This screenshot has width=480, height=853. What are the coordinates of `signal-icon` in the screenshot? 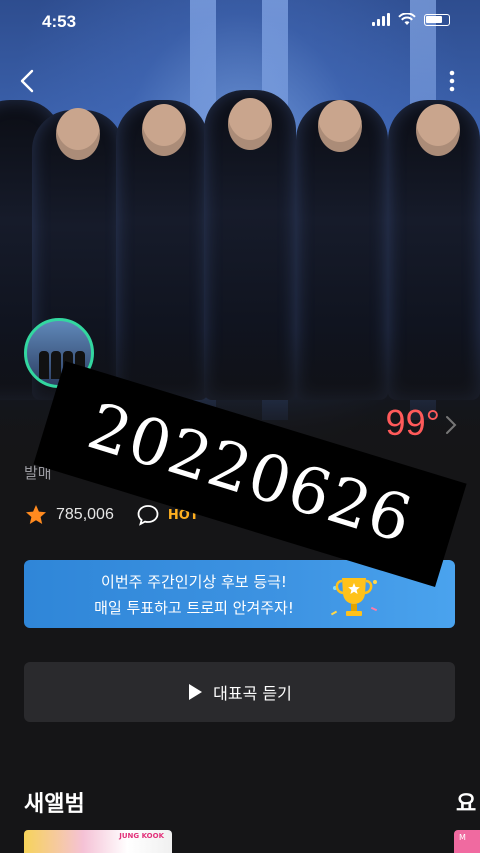 It's located at (381, 19).